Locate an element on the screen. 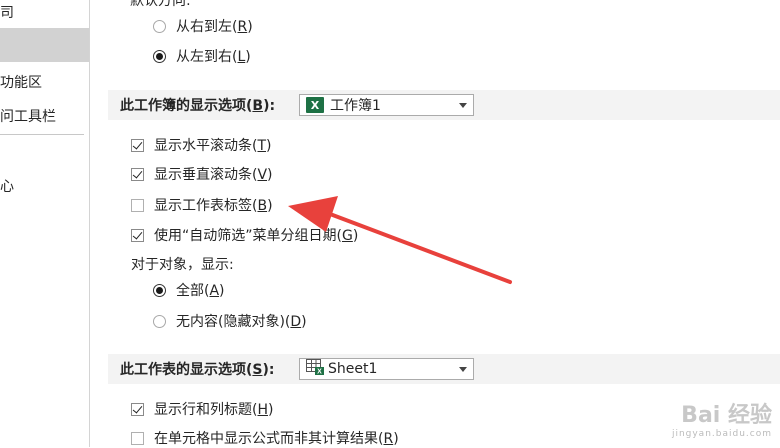 This screenshot has width=780, height=448. watermark: Bai 经验 jingyan.baidu.com is located at coordinates (722, 422).